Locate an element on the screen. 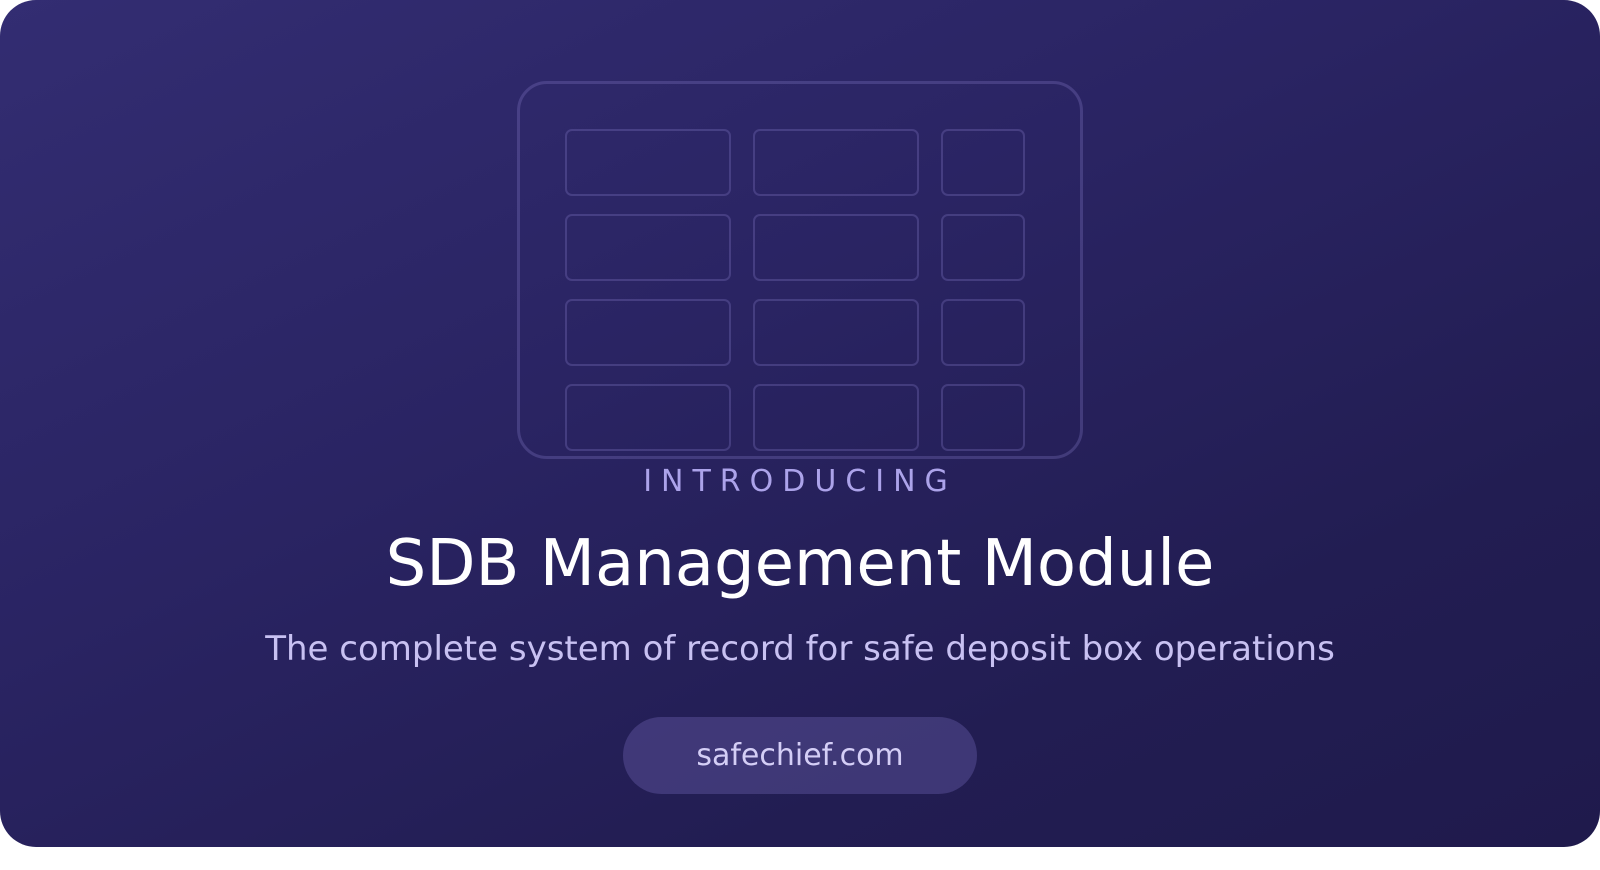 The height and width of the screenshot is (870, 1600). page-title: SDB Management Module is located at coordinates (800, 564).